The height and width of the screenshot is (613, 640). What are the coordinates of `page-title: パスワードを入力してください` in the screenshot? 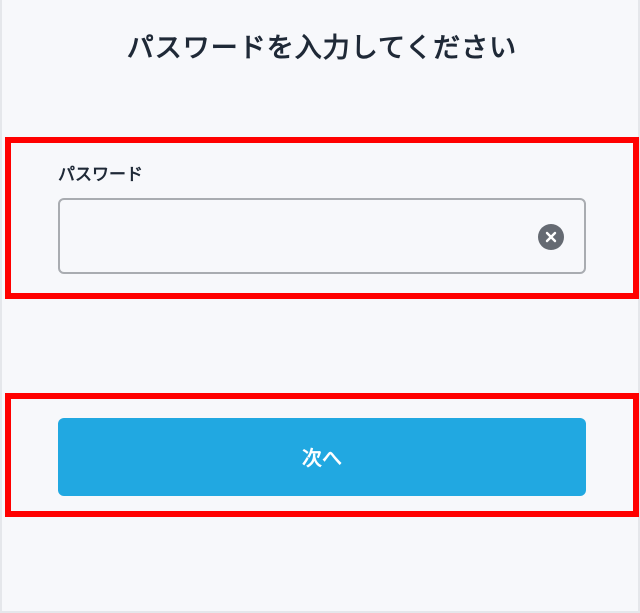 It's located at (322, 48).